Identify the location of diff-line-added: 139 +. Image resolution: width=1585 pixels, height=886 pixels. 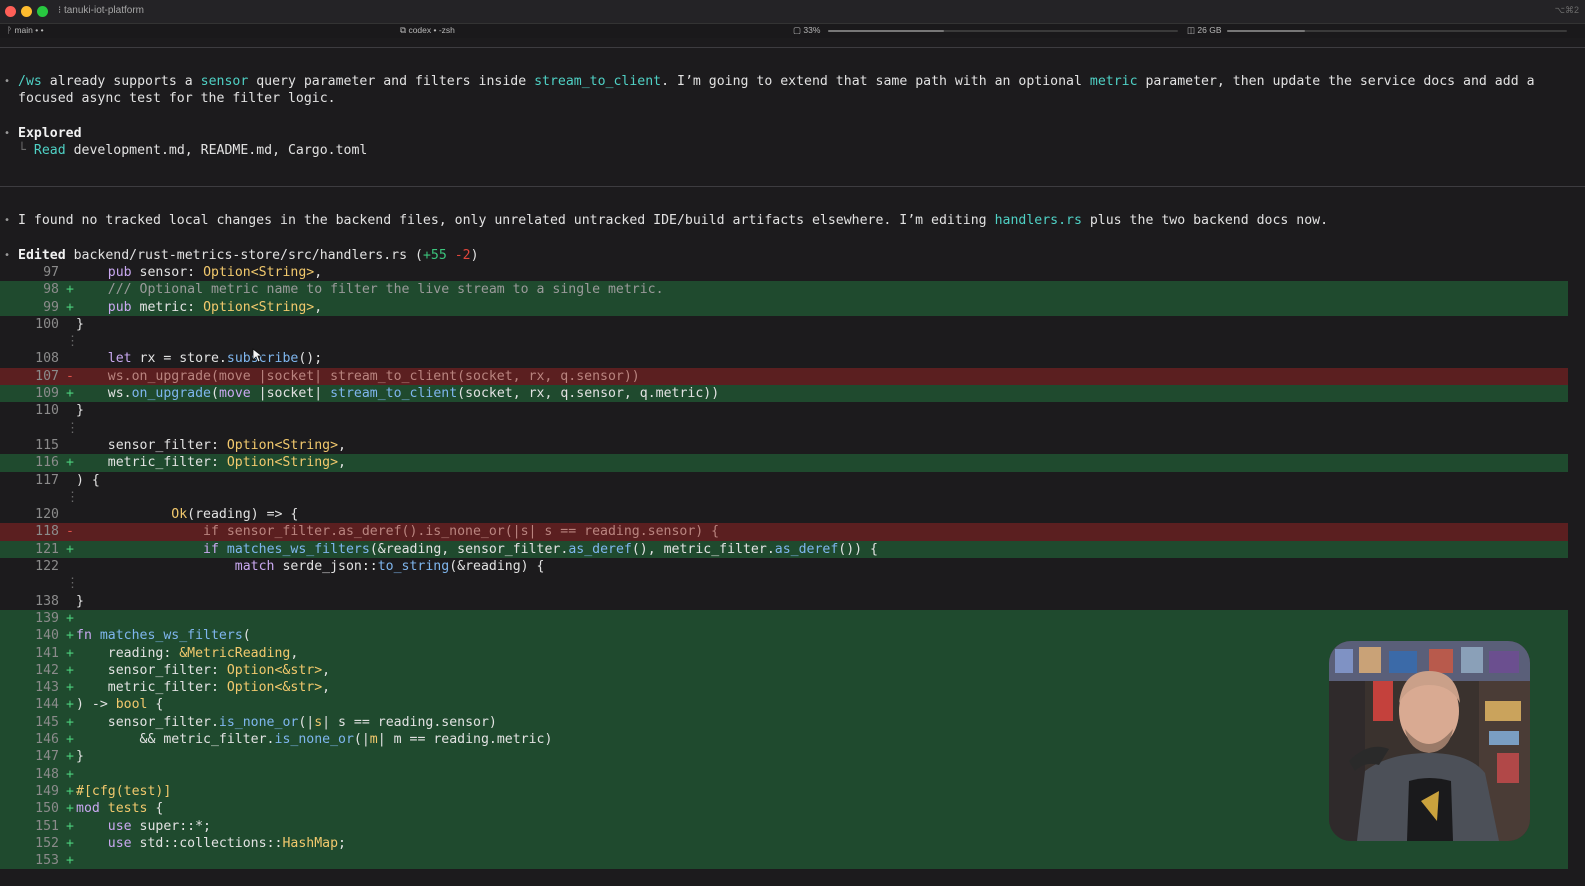
(784, 618).